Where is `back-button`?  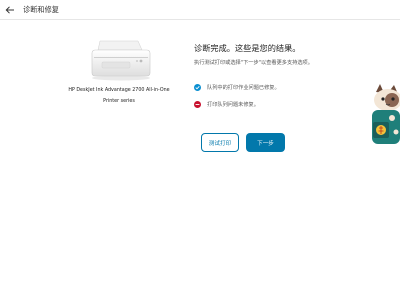
back-button is located at coordinates (10, 9).